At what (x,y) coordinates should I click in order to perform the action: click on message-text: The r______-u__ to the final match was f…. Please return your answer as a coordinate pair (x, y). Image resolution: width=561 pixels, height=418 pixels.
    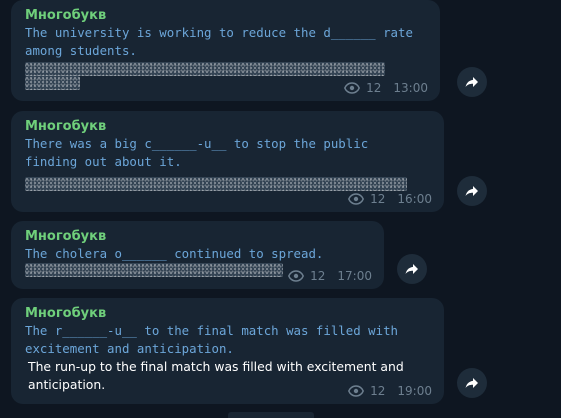
    Looking at the image, I should click on (211, 339).